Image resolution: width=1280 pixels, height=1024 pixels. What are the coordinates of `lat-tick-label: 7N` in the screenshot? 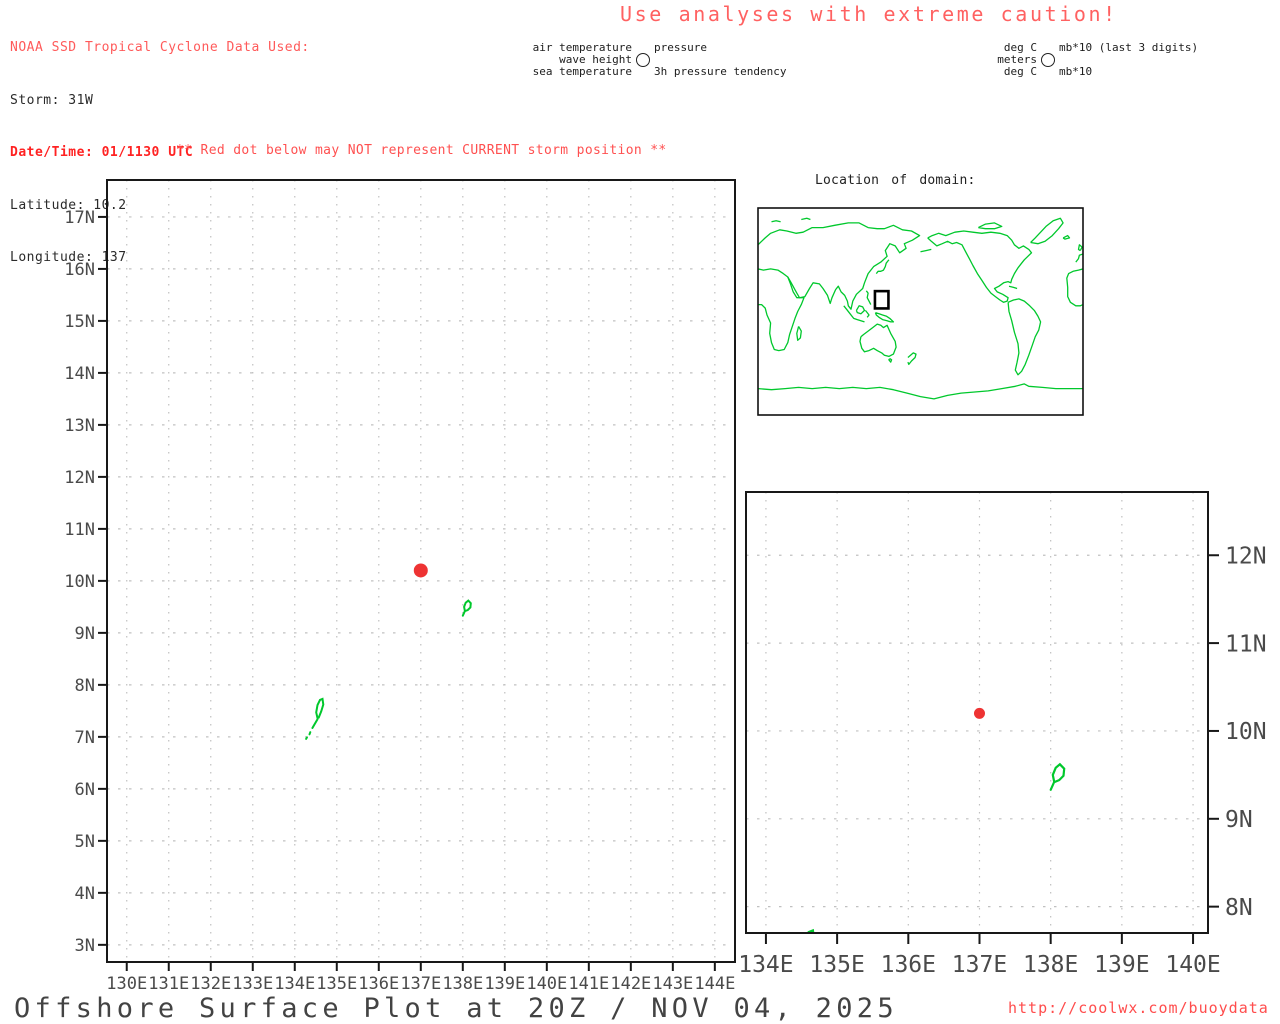 It's located at (85, 738).